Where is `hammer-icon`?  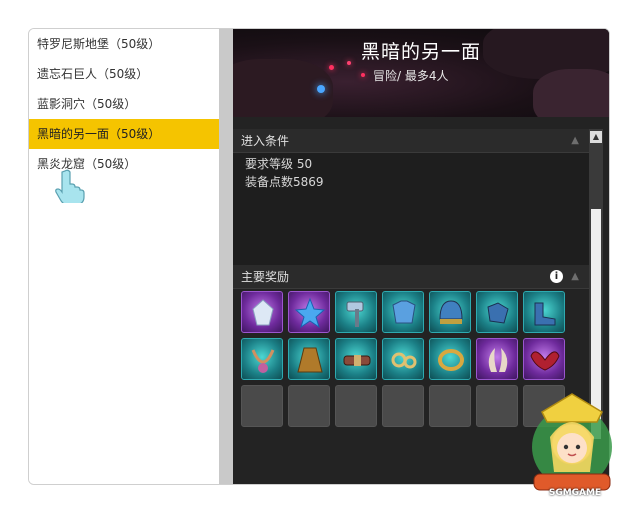
hammer-icon is located at coordinates (355, 314).